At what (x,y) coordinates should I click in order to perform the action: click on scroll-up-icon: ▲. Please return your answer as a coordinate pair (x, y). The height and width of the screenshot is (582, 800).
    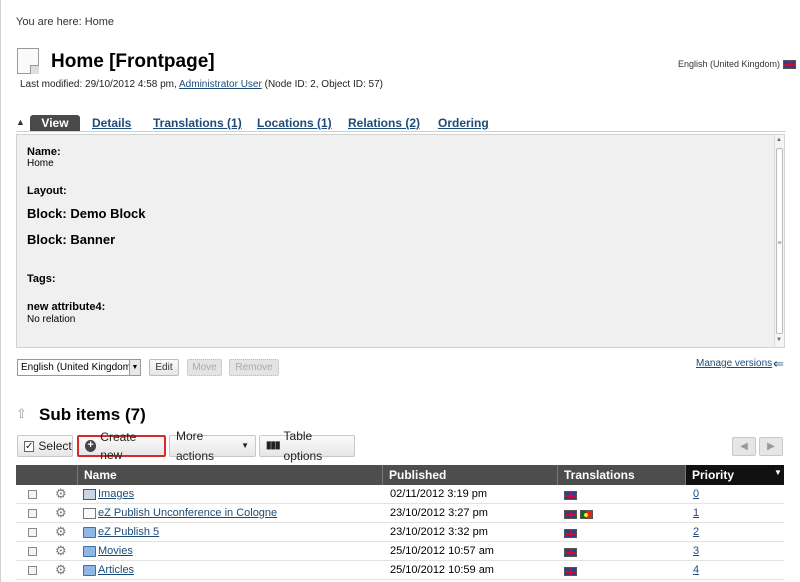
    Looking at the image, I should click on (779, 140).